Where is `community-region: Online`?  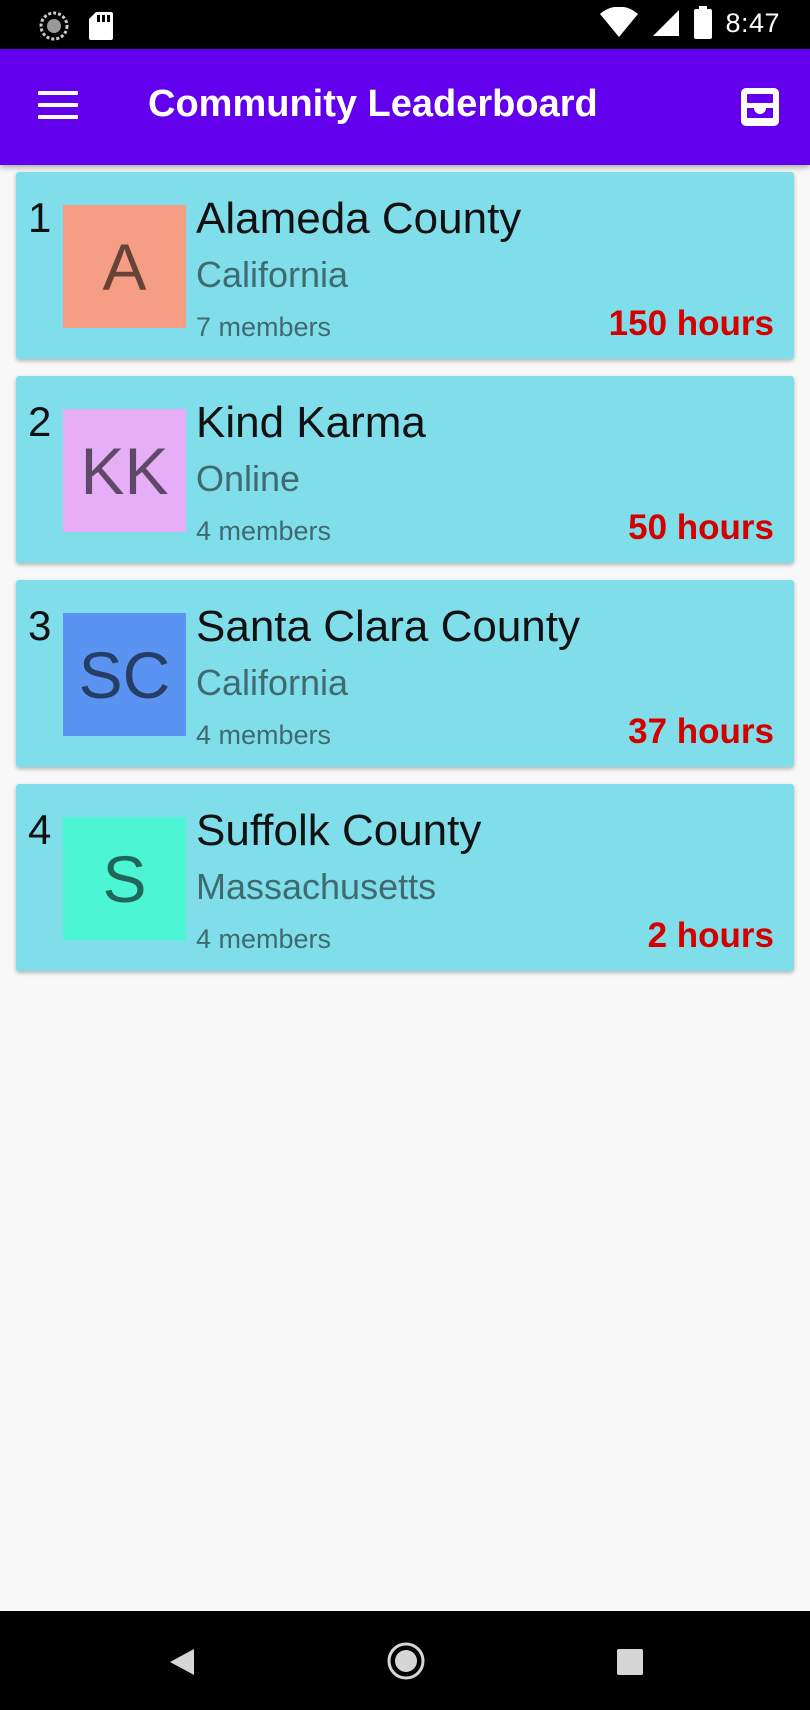 community-region: Online is located at coordinates (248, 478).